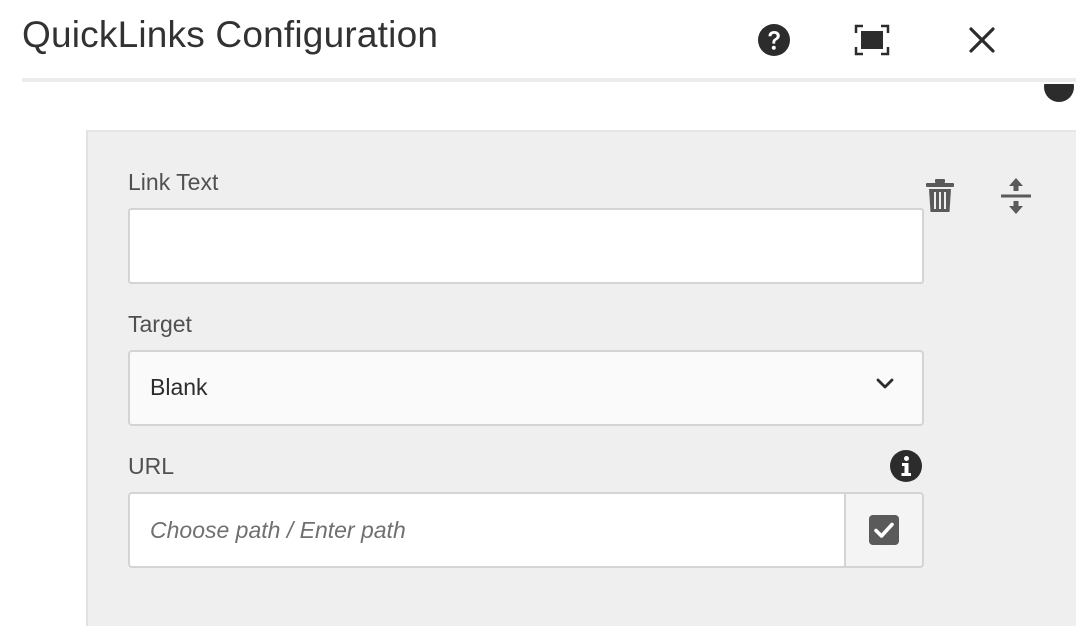 The image size is (1076, 626). I want to click on help-button, so click(774, 40).